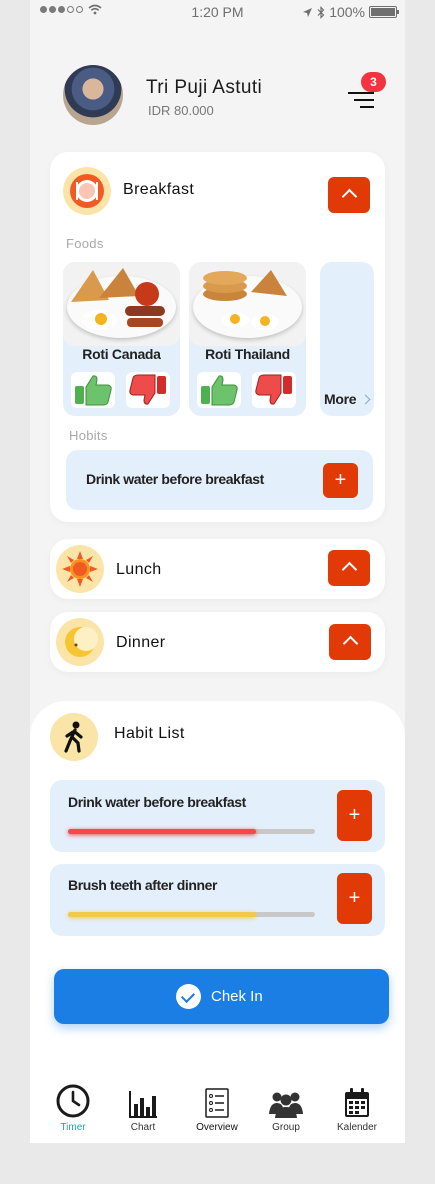  I want to click on food-card-roti-canada: Roti Canada, so click(121, 339).